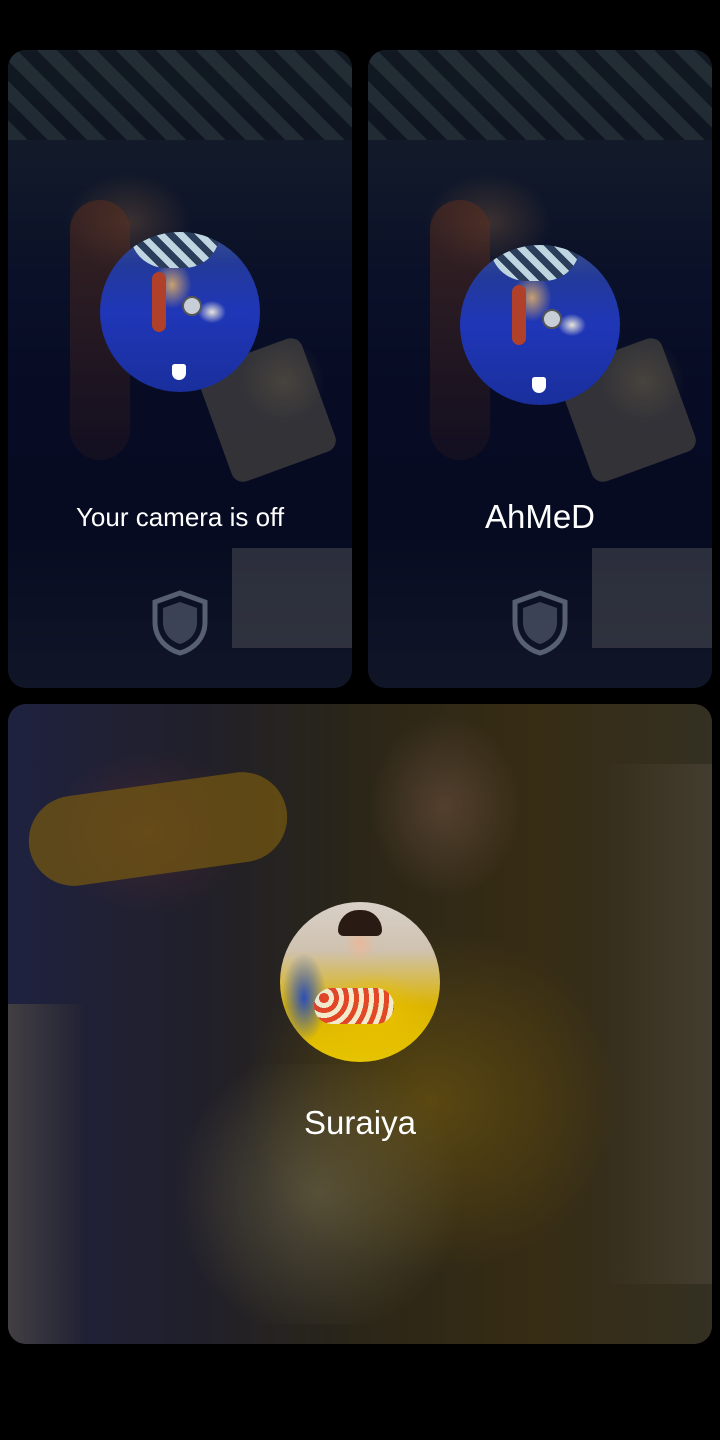 Image resolution: width=720 pixels, height=1440 pixels. Describe the element at coordinates (360, 982) in the screenshot. I see `suraiya-avatar` at that location.